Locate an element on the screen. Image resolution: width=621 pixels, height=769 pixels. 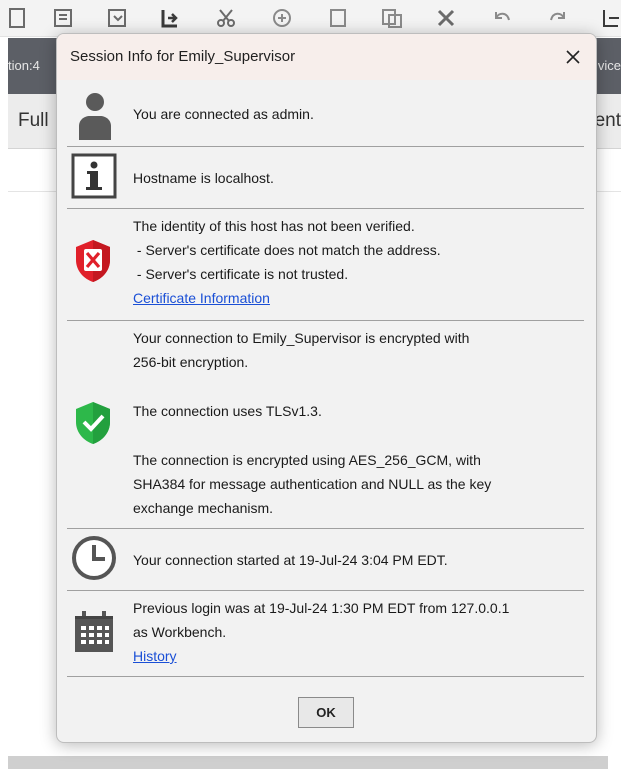
close-icon is located at coordinates (573, 57).